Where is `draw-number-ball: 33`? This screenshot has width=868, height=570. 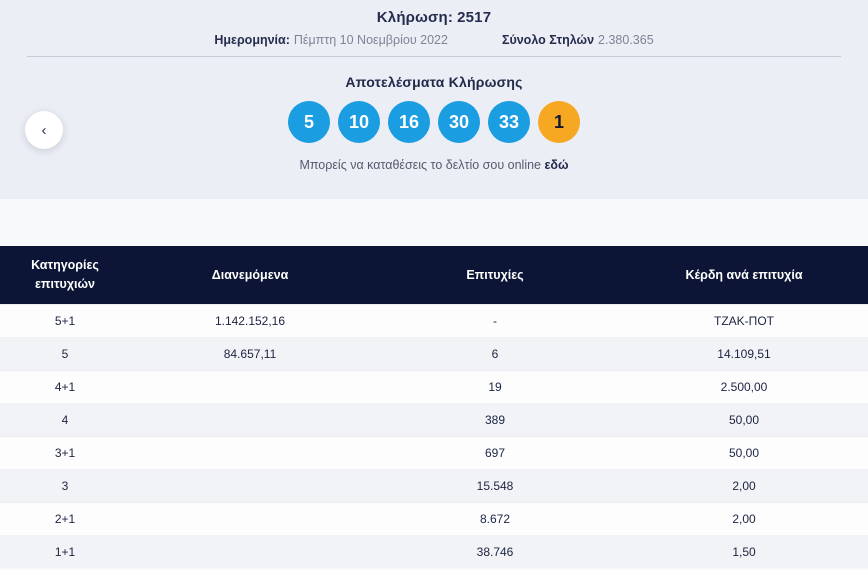
draw-number-ball: 33 is located at coordinates (509, 122).